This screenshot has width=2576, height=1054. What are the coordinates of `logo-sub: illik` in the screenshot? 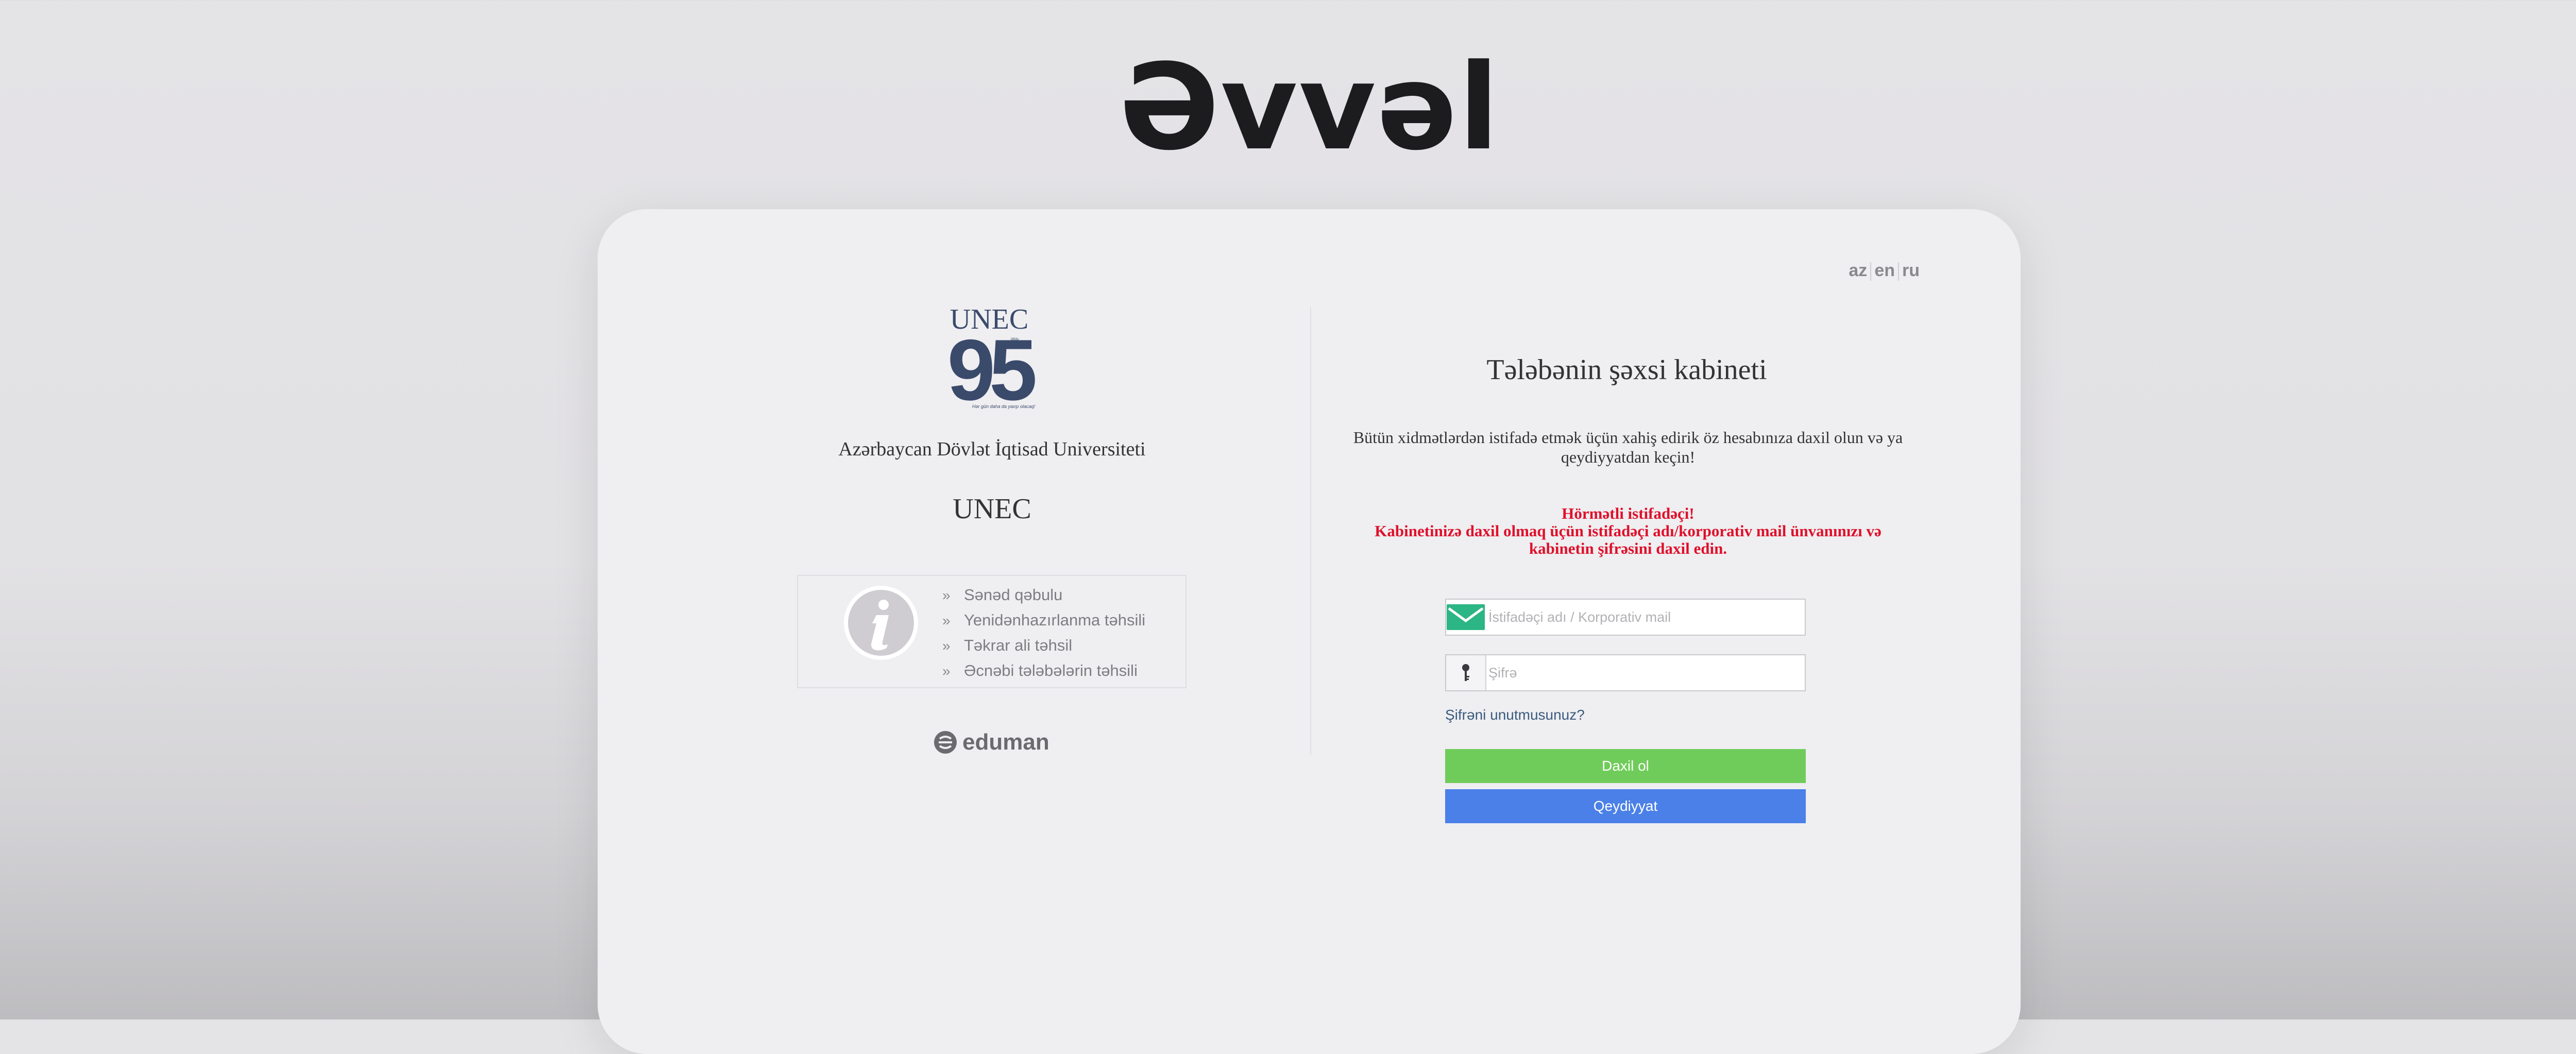 It's located at (1015, 340).